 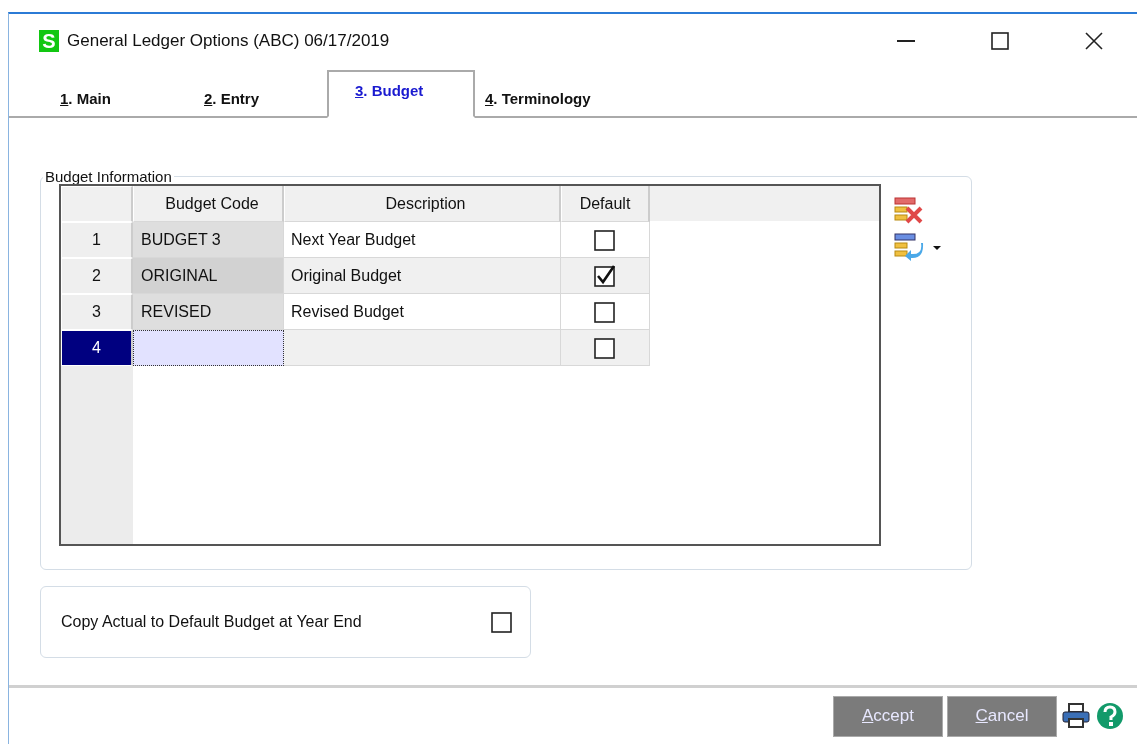 I want to click on row-number: 1, so click(x=97, y=240).